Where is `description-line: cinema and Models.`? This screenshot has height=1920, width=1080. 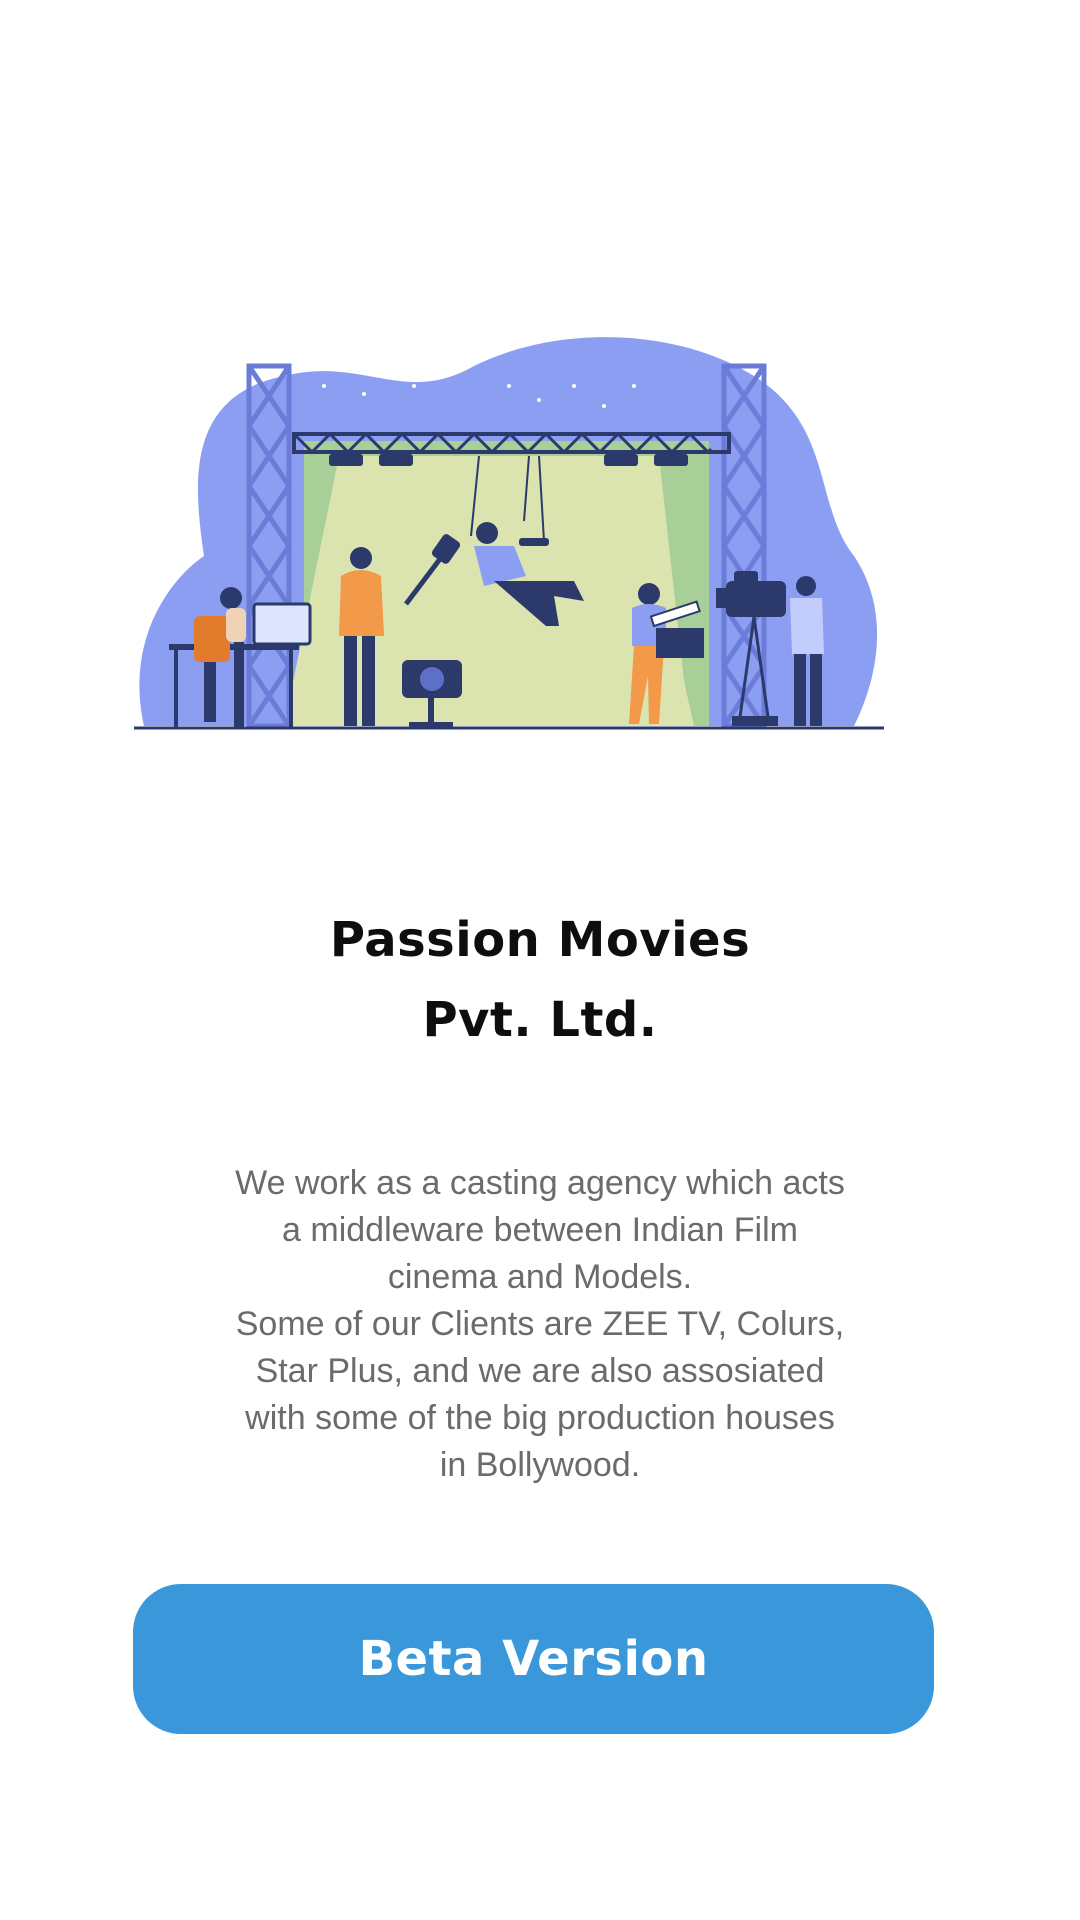
description-line: cinema and Models. is located at coordinates (540, 1277).